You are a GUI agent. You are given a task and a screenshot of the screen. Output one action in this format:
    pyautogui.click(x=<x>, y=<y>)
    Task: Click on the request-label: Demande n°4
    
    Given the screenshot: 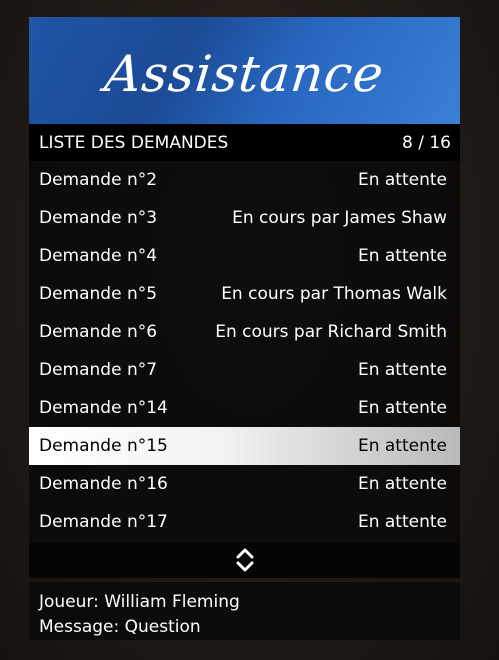 What is the action you would take?
    pyautogui.click(x=98, y=256)
    